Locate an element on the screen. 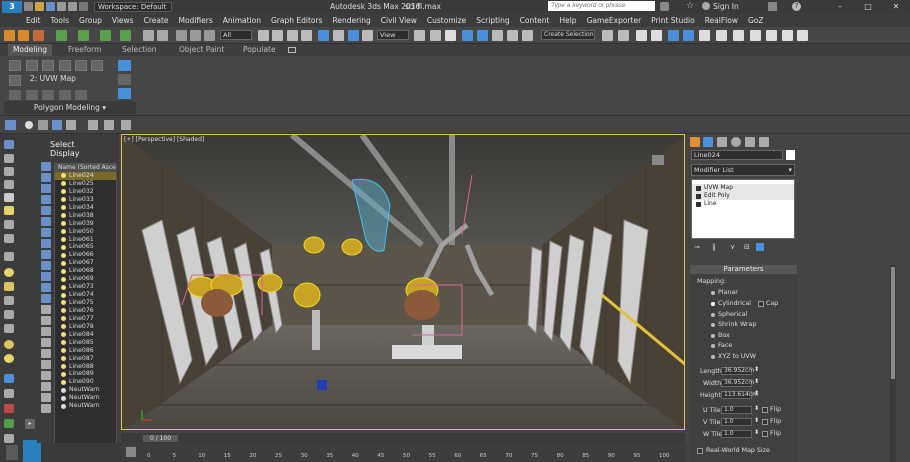 This screenshot has width=910, height=462. menu-goz: GoZ is located at coordinates (756, 20).